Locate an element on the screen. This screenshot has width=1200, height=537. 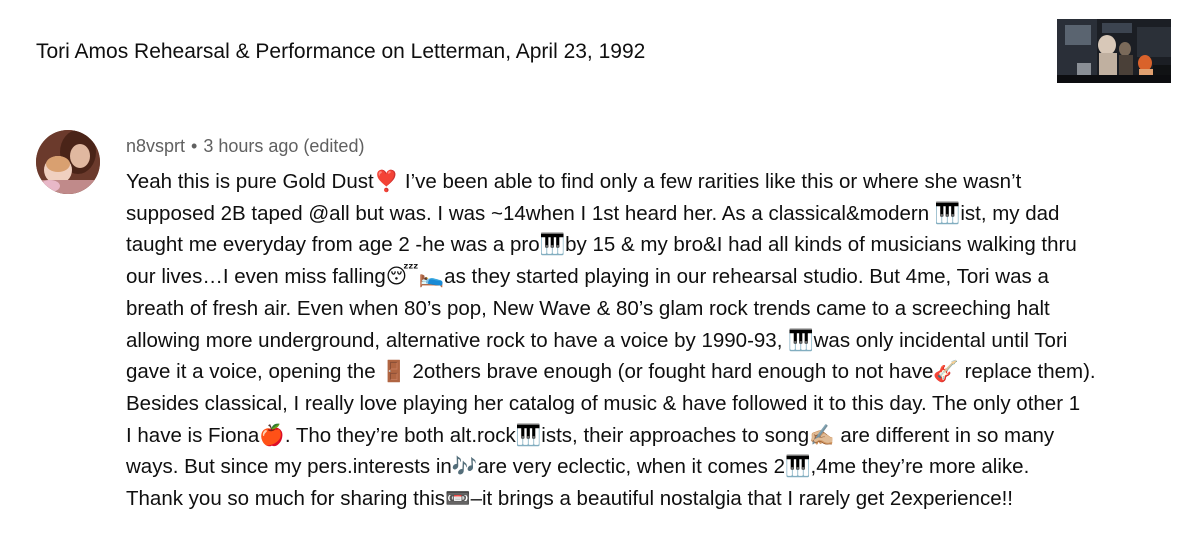
video-thumbnail is located at coordinates (1114, 51).